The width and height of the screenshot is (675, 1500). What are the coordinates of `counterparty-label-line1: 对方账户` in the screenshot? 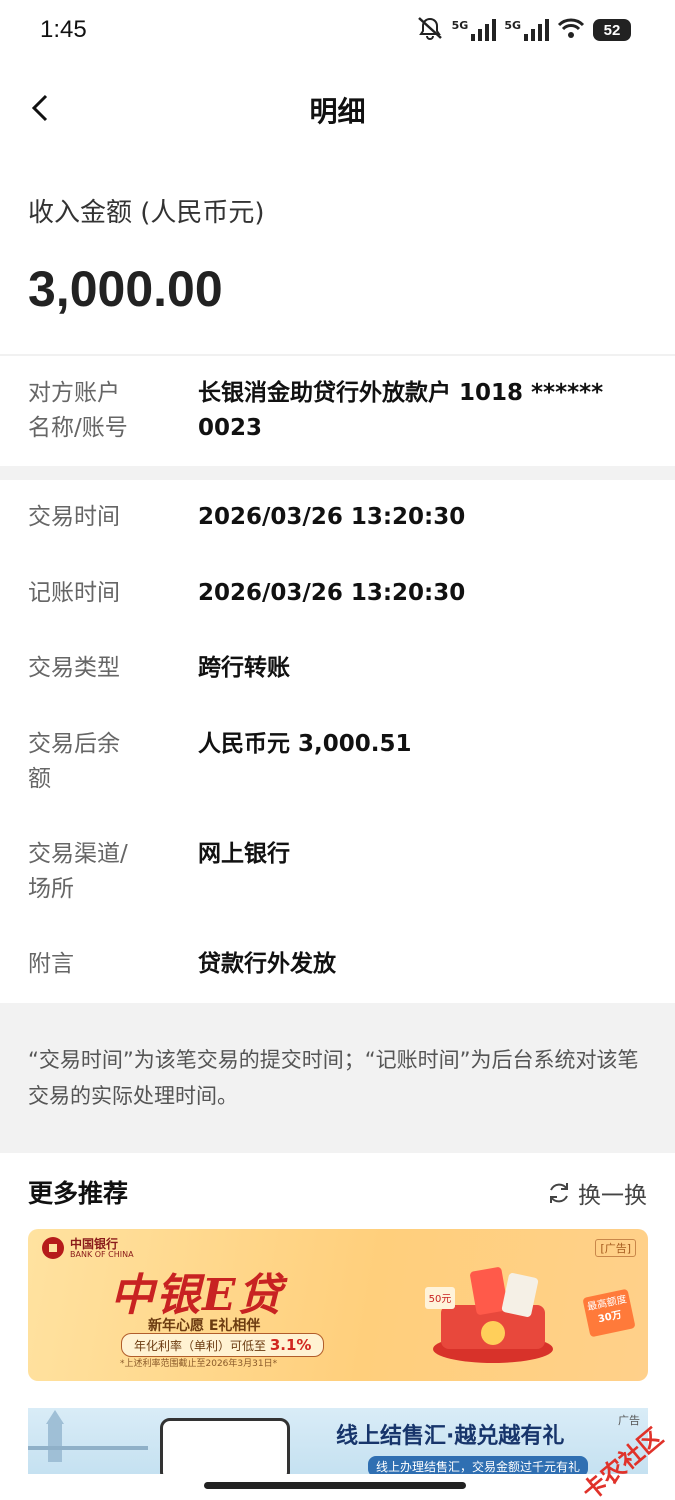 It's located at (74, 393).